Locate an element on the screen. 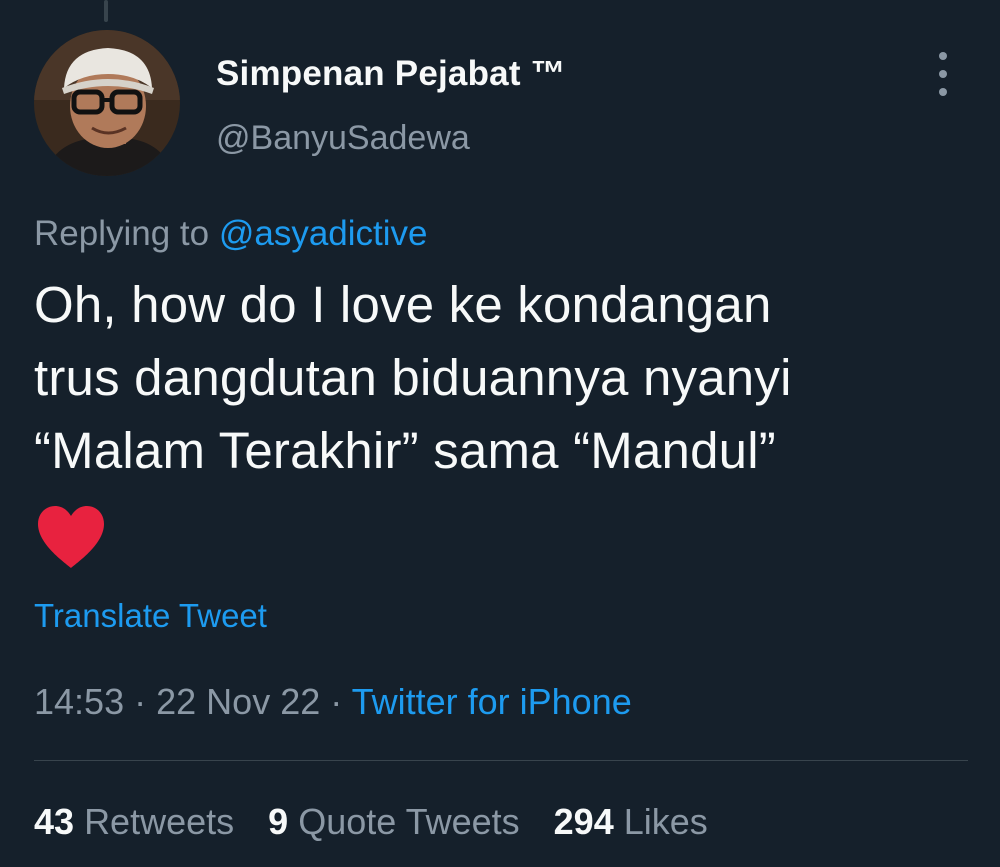 The width and height of the screenshot is (1000, 867). author-handle: @BanyuSadewa is located at coordinates (343, 138).